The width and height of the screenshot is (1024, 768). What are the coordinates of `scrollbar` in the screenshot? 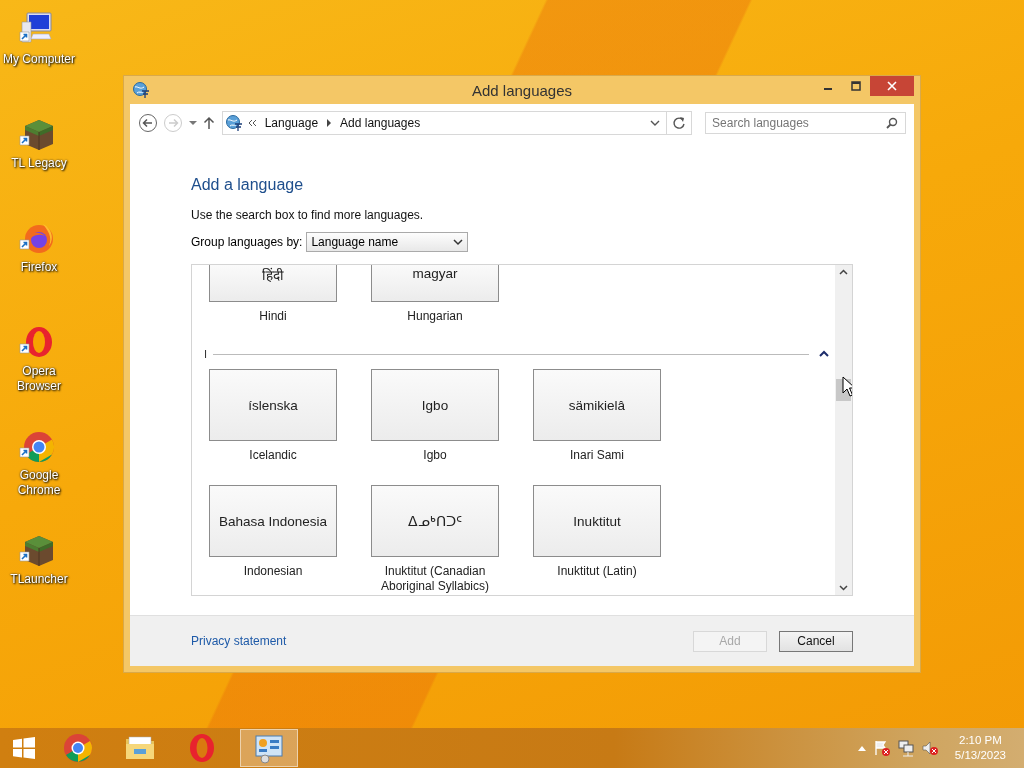 It's located at (843, 430).